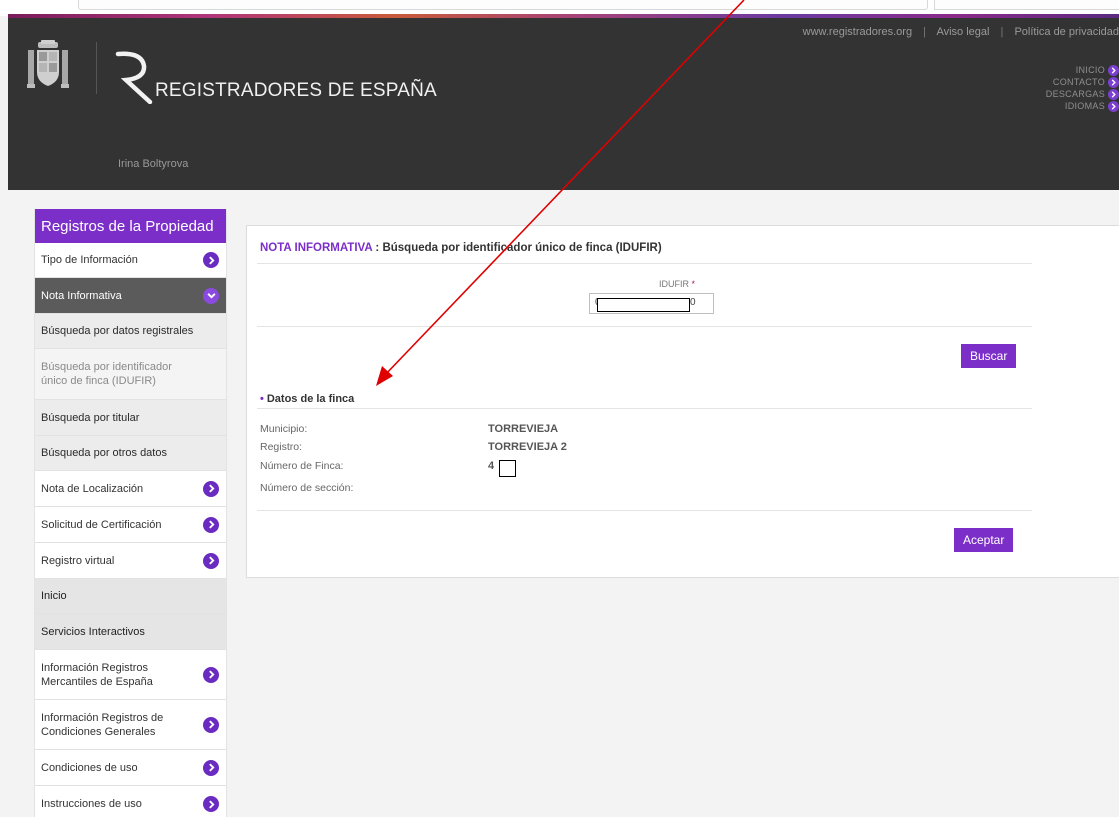 The width and height of the screenshot is (1119, 817). Describe the element at coordinates (81, 295) in the screenshot. I see `sidebar-item-label: Nota Informativa` at that location.